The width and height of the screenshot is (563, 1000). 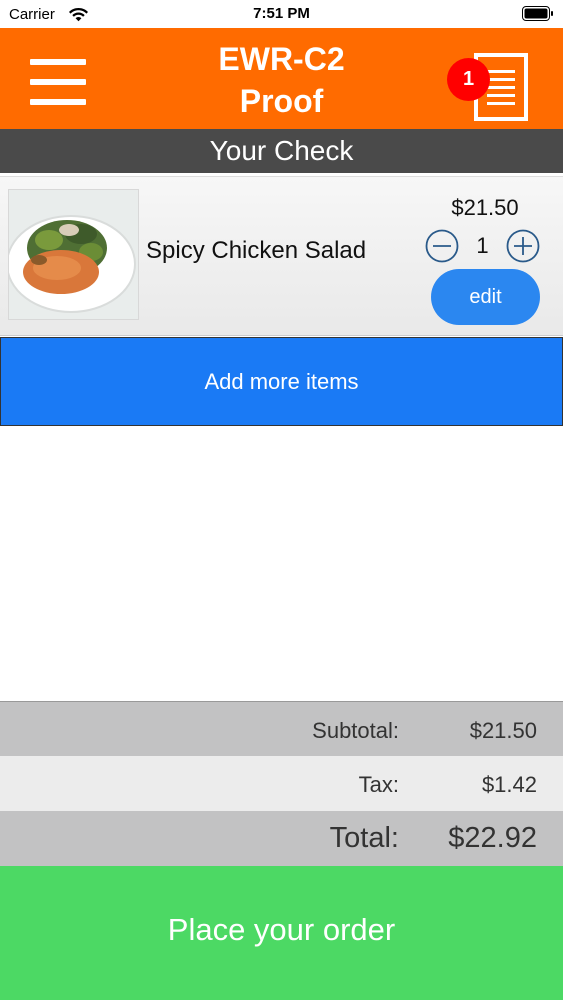 What do you see at coordinates (281, 728) in the screenshot?
I see `subtotal-row: Subtotal: $21.50` at bounding box center [281, 728].